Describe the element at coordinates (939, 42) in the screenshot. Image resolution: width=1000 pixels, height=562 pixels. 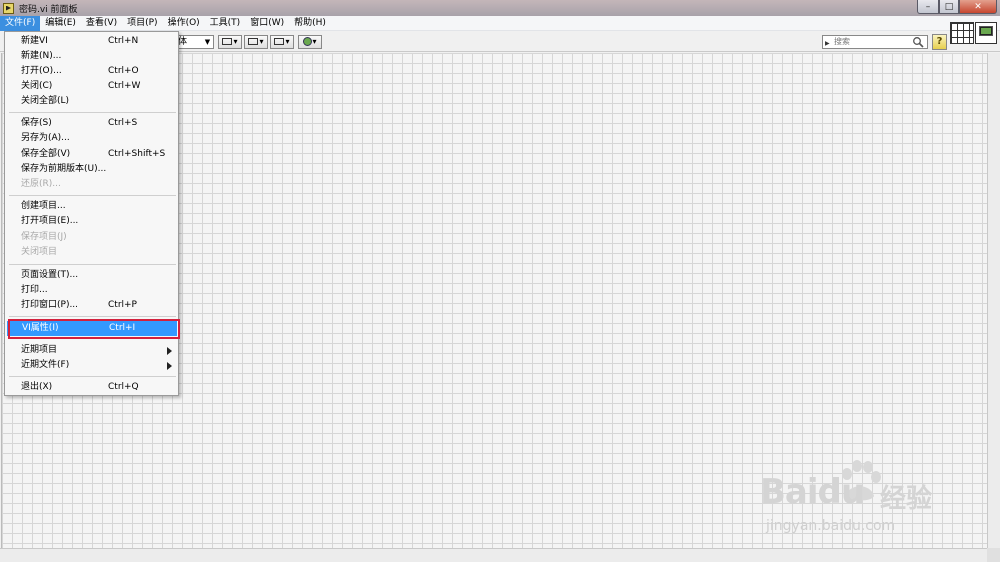
I see `context-help-button: ?` at that location.